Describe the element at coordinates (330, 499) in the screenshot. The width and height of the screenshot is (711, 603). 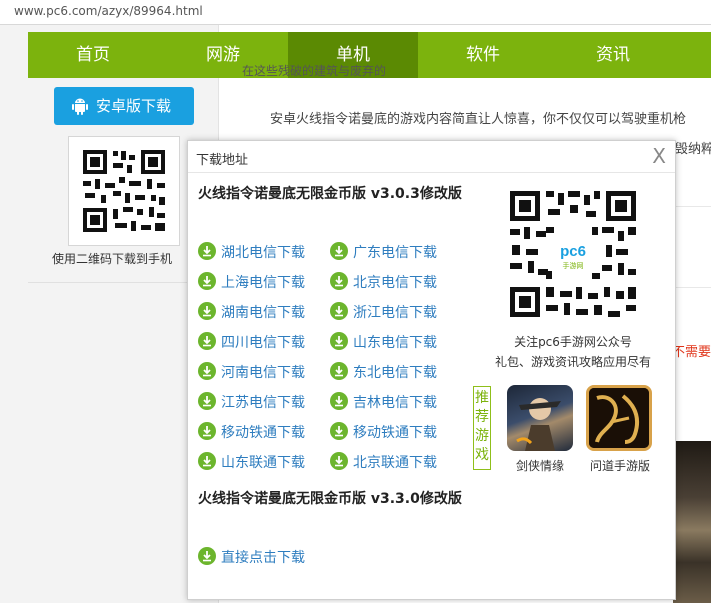
I see `version-title: 火线指令诺曼底无限金币版 v3.3.0修改版` at that location.